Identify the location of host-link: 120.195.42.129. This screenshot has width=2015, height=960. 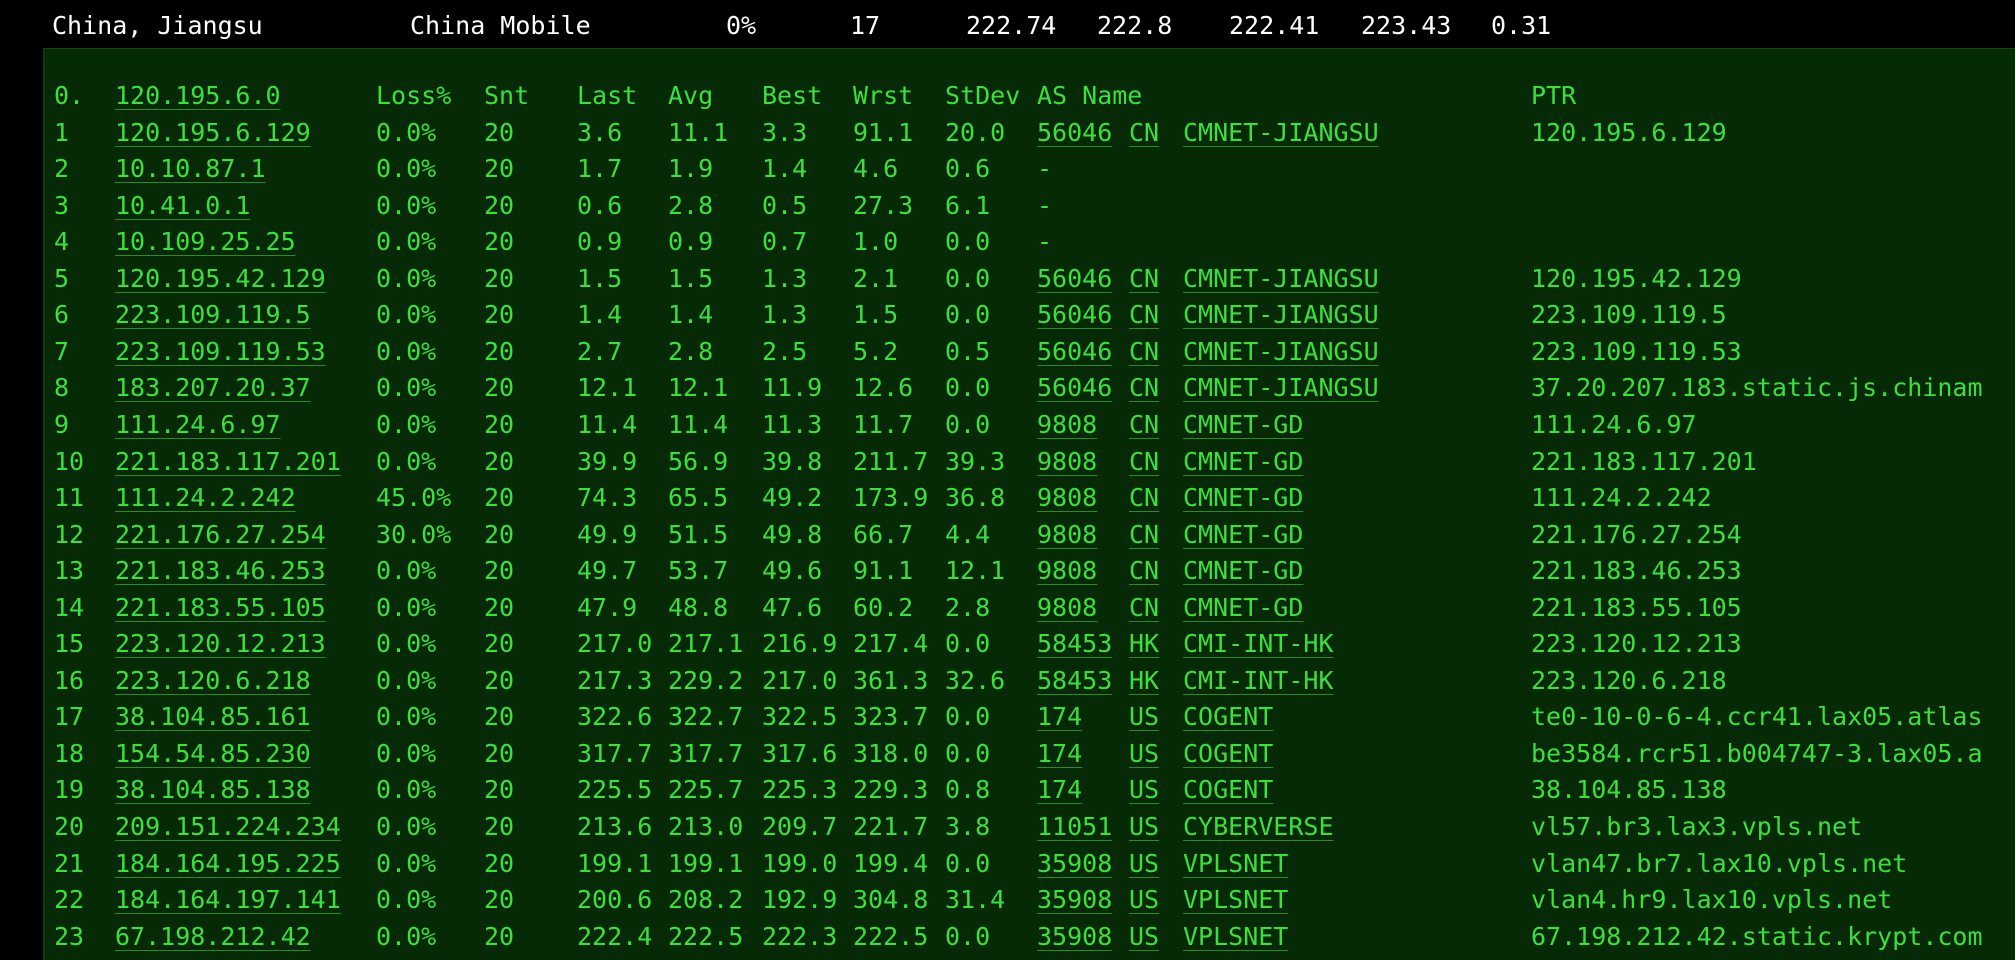
(220, 279).